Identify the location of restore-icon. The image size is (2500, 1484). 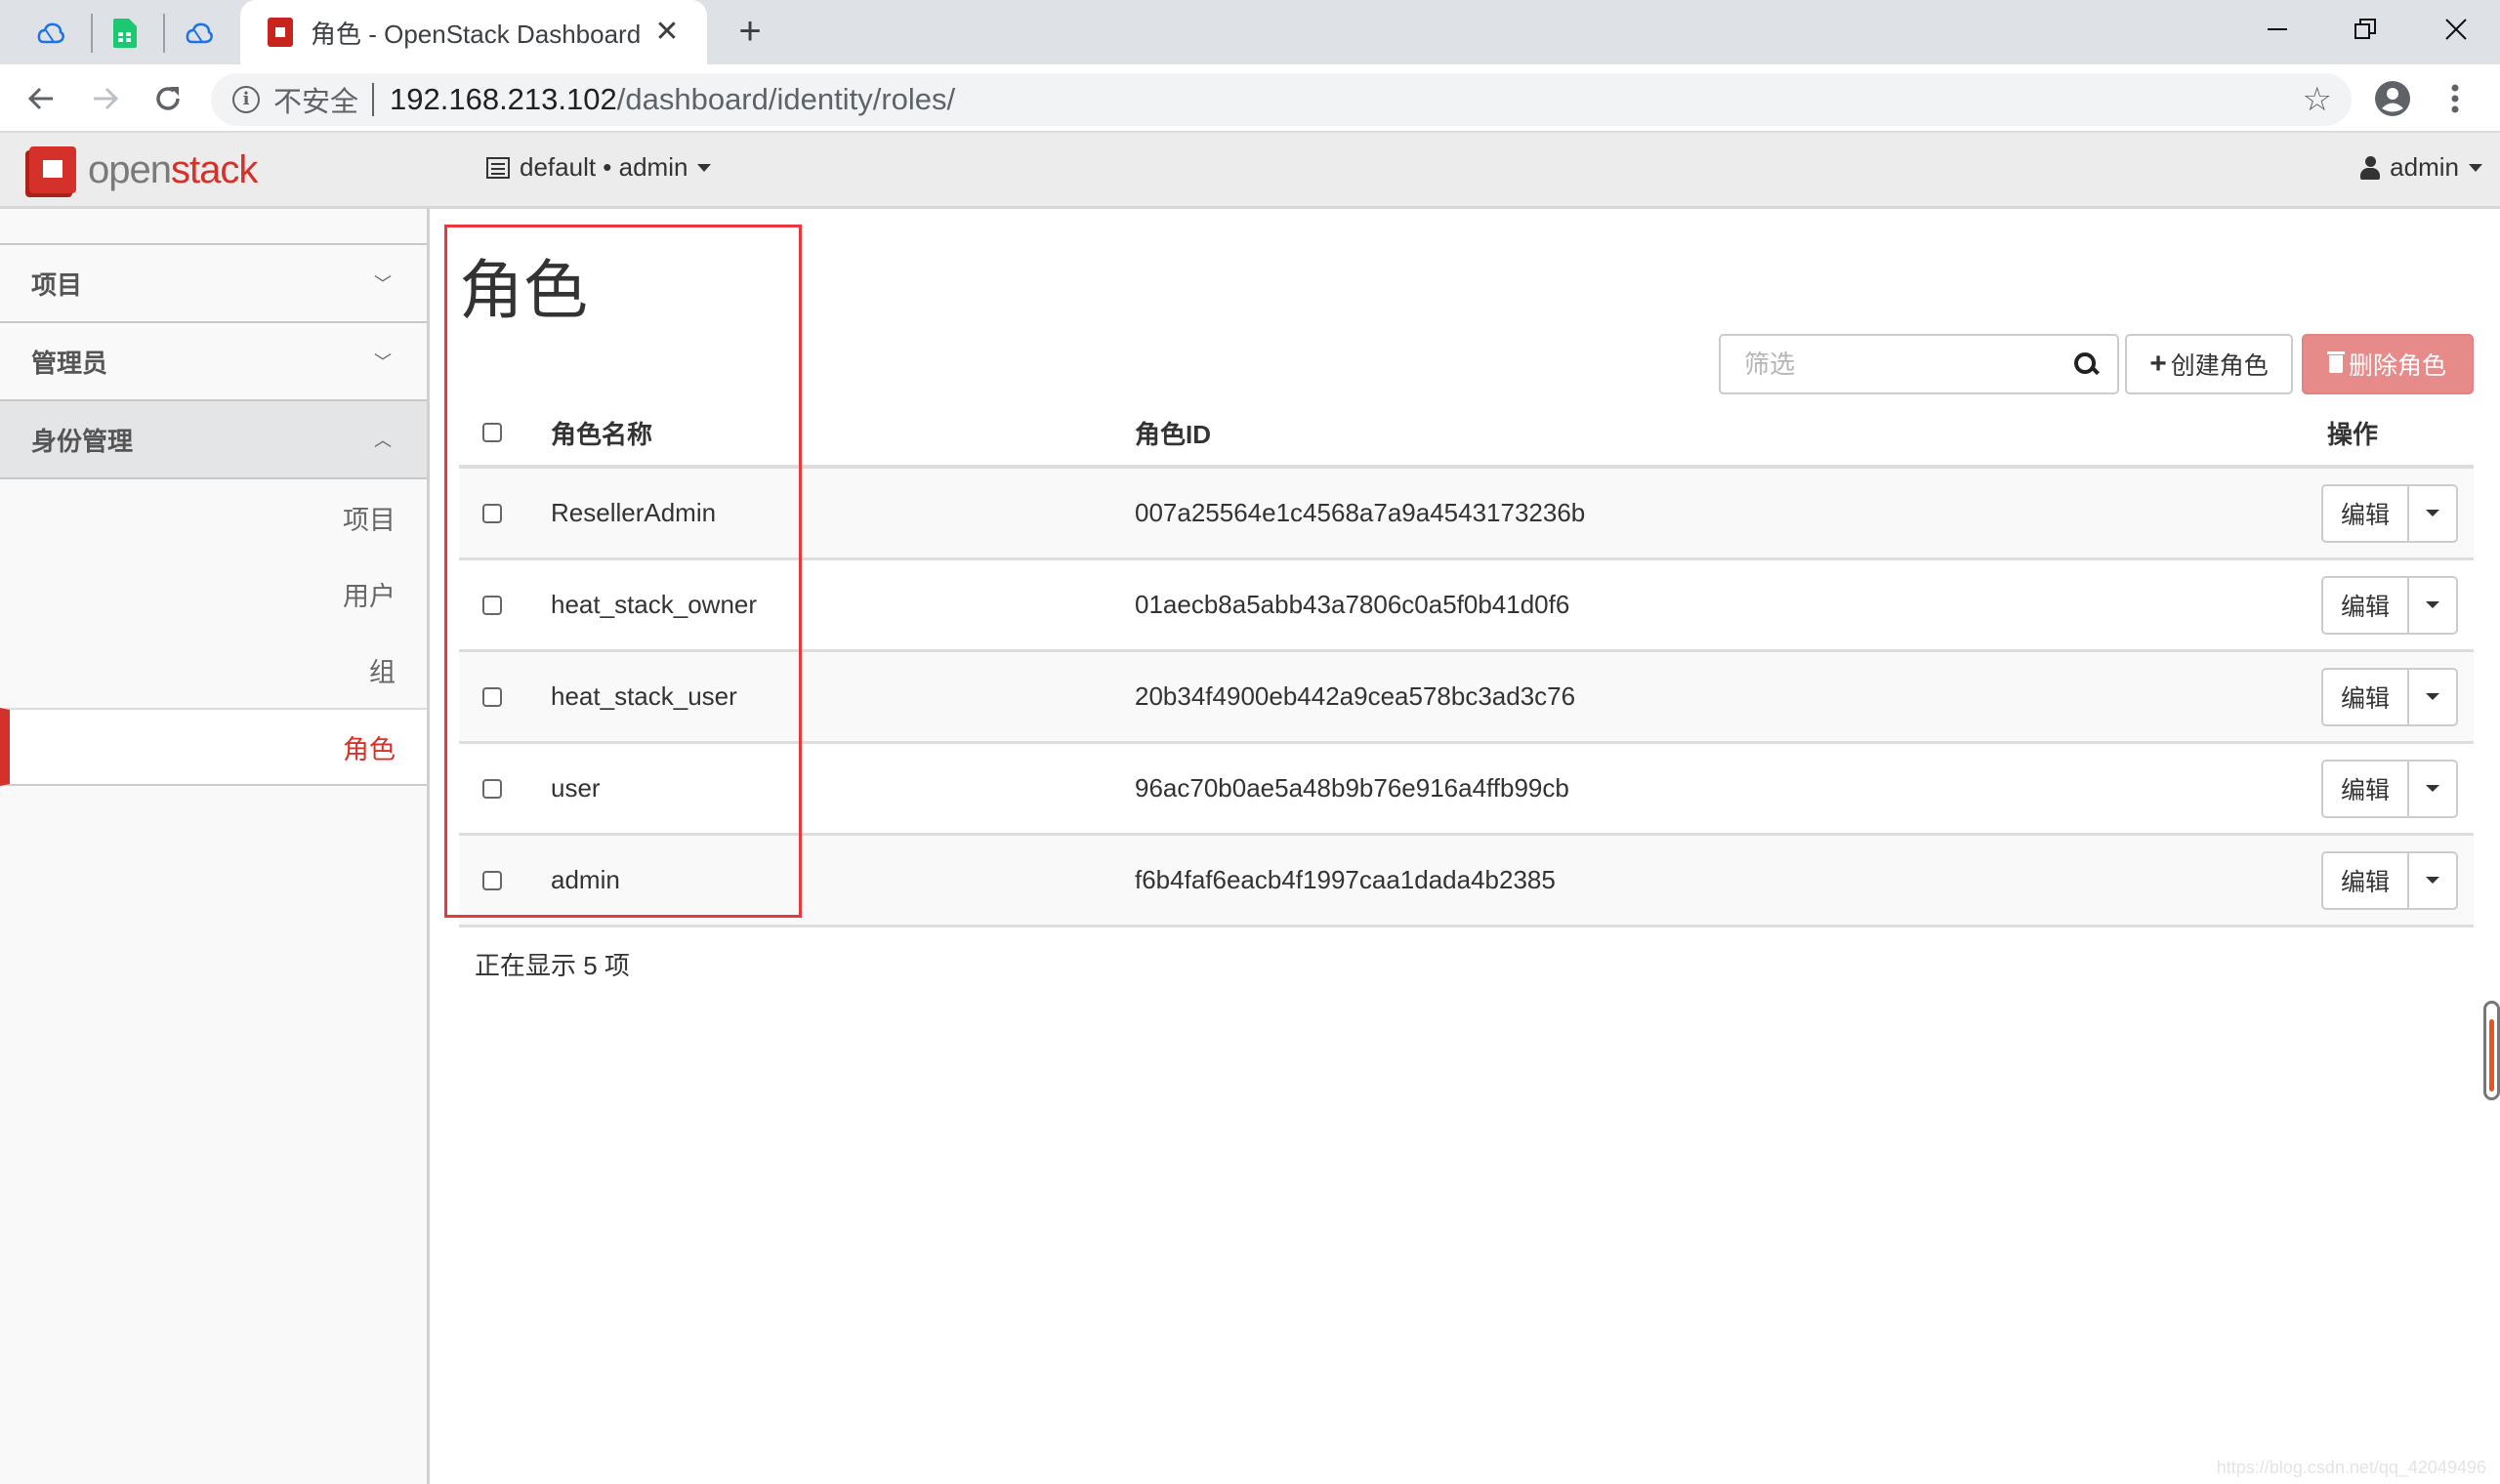
(2365, 29).